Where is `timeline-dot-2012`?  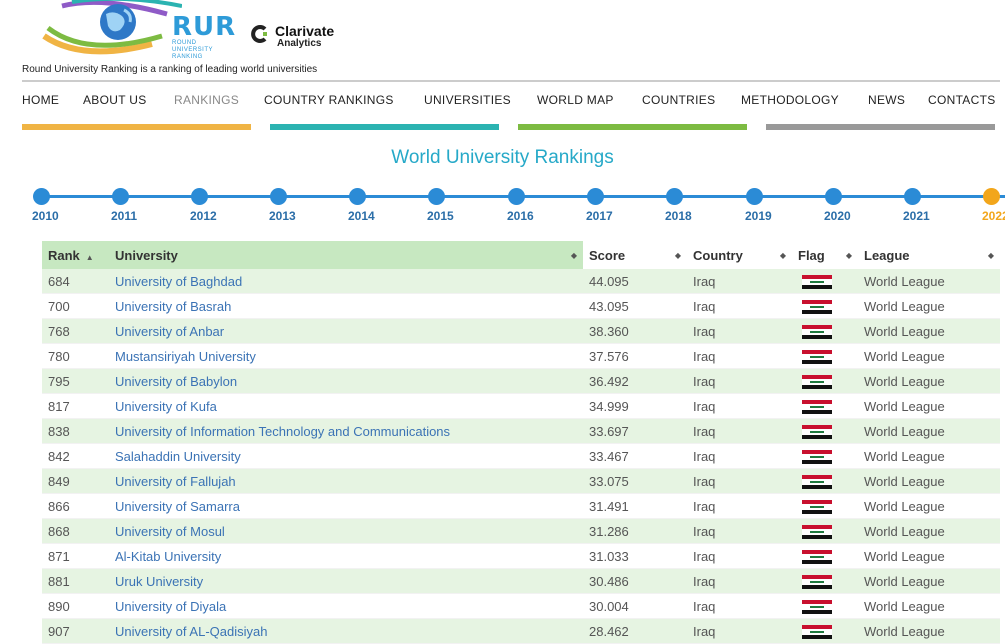
timeline-dot-2012 is located at coordinates (199, 196).